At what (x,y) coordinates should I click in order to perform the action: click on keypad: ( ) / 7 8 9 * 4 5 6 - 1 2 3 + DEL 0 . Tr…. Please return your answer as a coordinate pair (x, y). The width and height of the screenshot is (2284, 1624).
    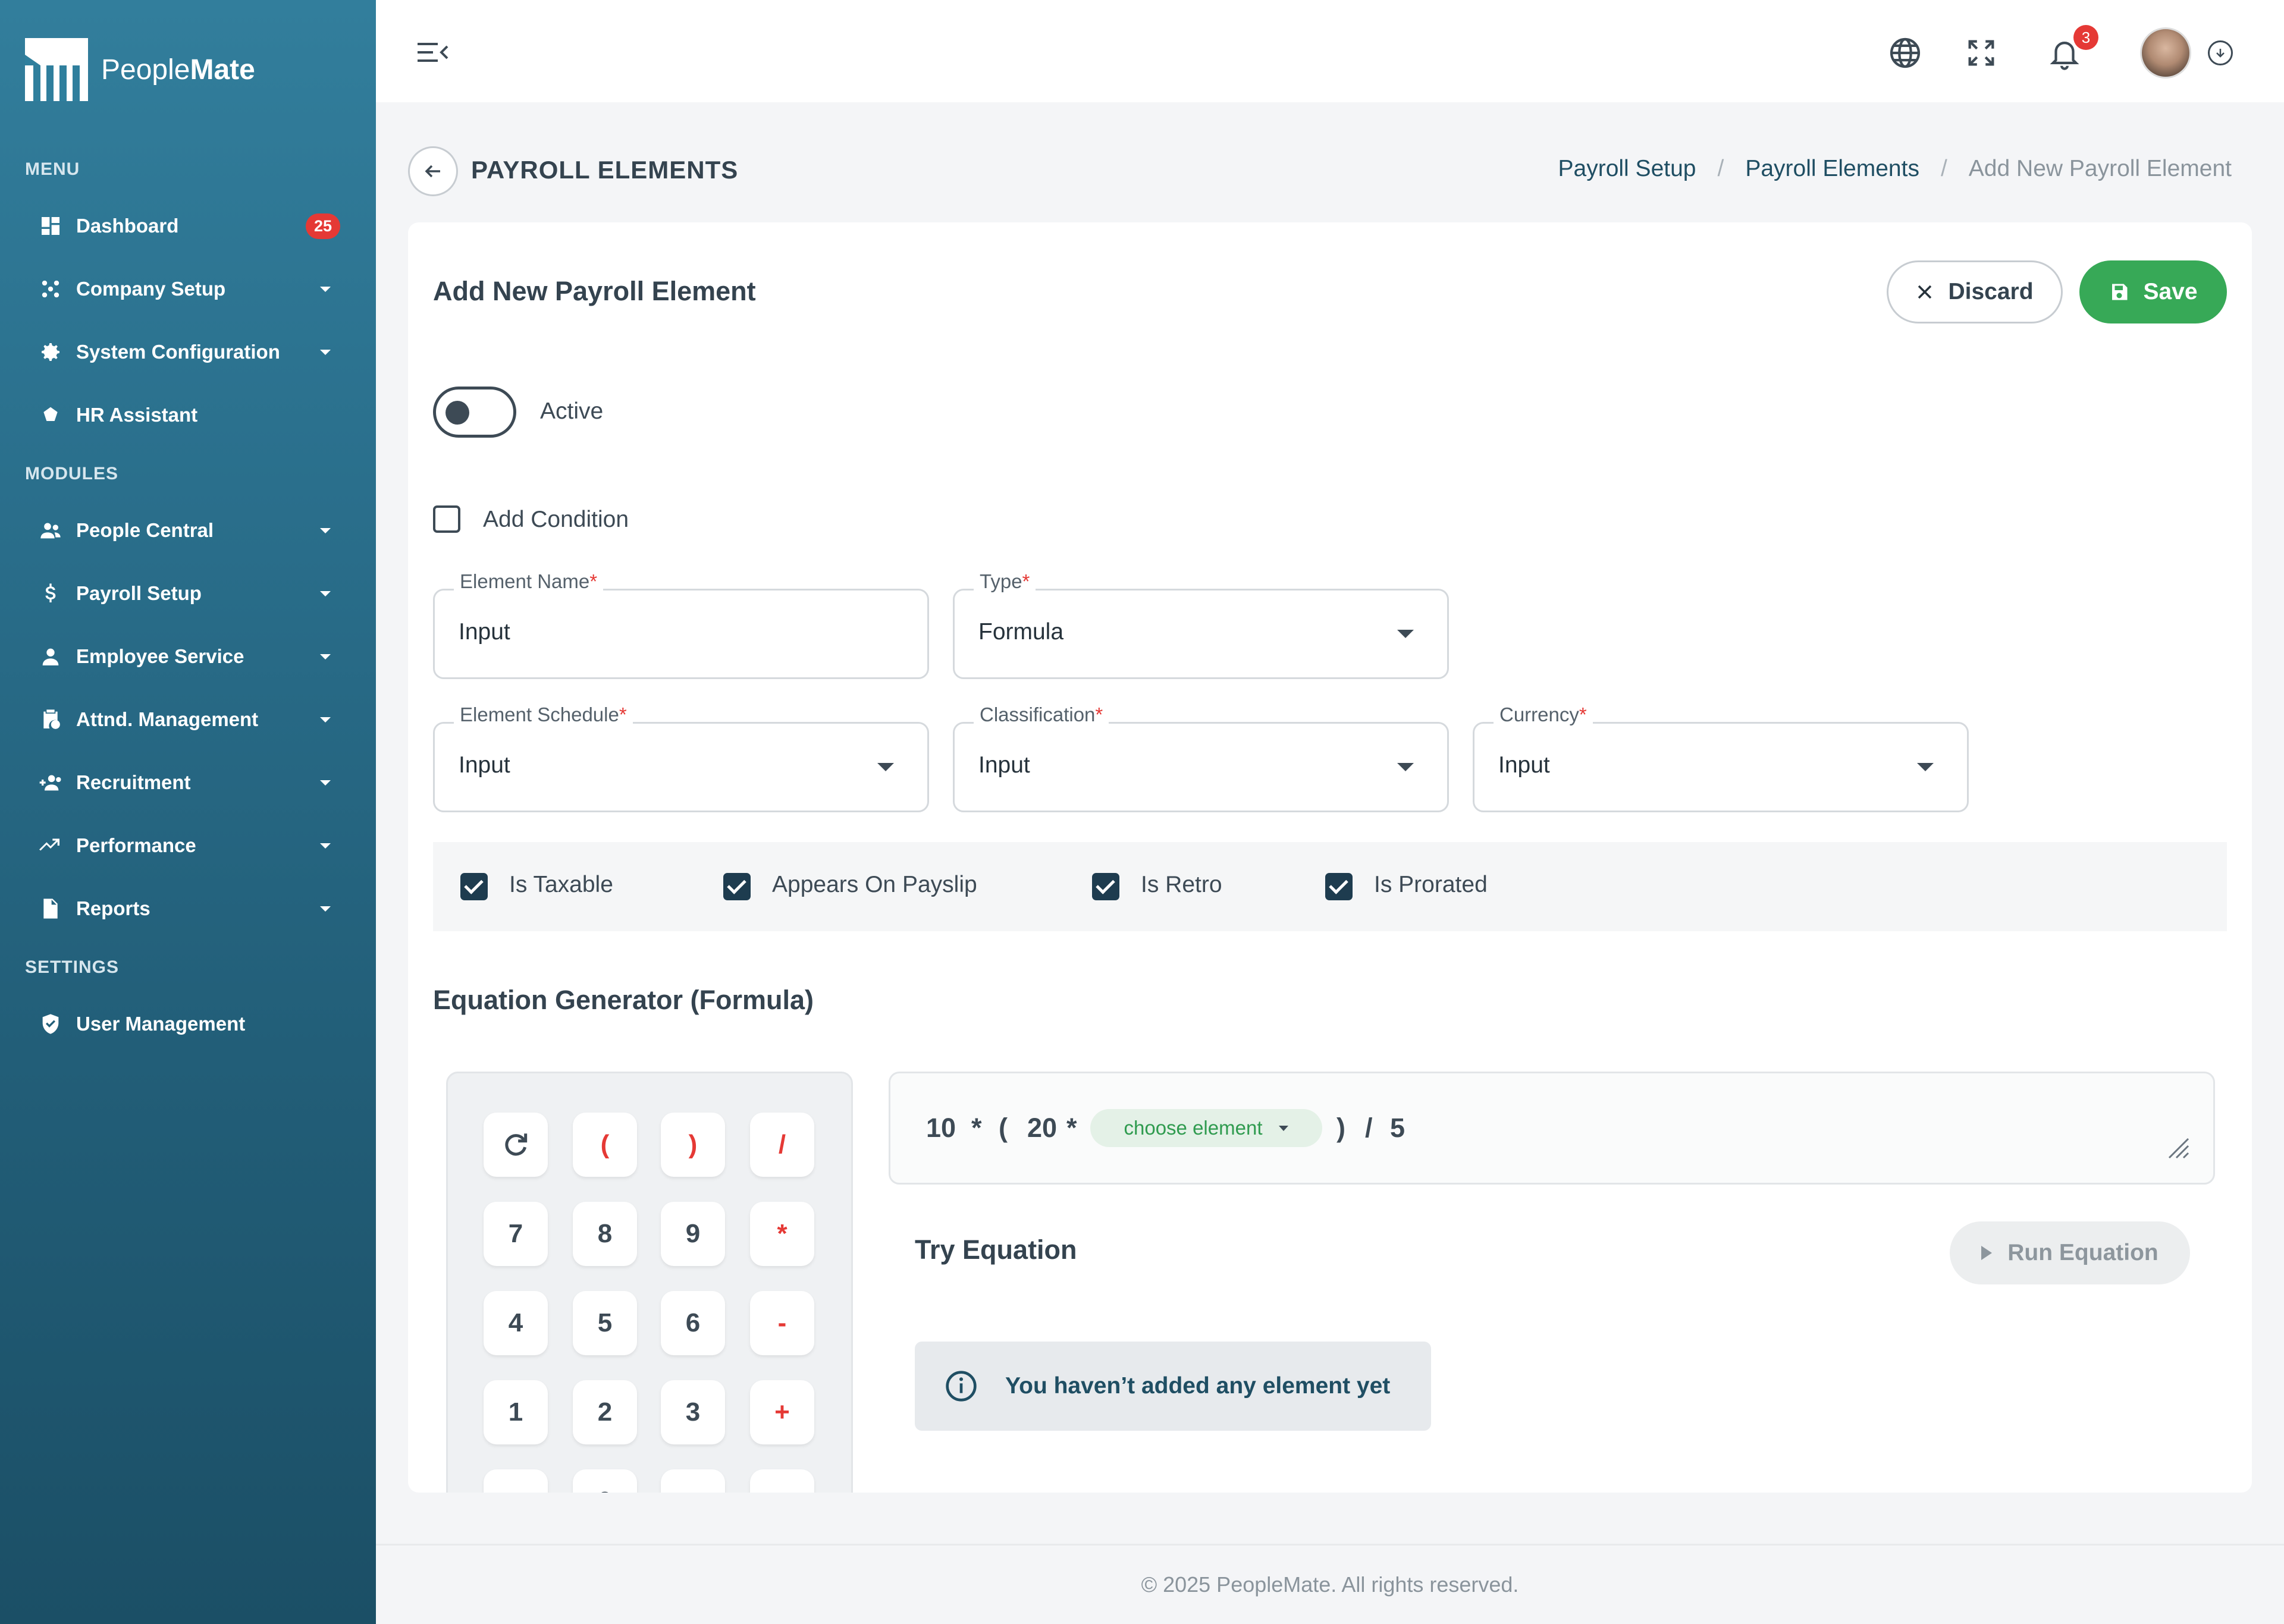
    Looking at the image, I should click on (649, 1282).